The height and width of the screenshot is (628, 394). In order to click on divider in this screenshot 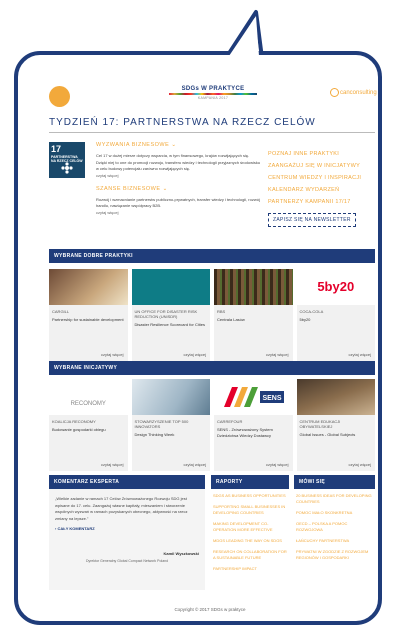, I will do `click(212, 132)`.